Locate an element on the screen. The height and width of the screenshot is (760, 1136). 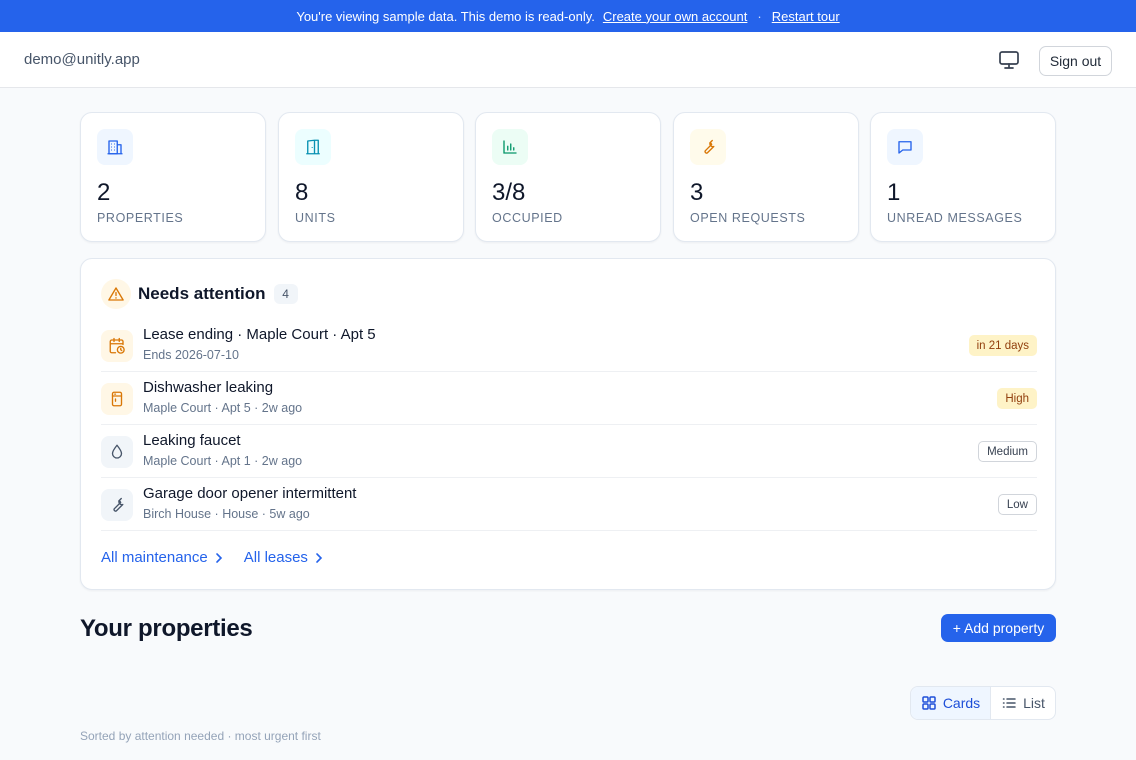
all-leases-link: All leases is located at coordinates (284, 557).